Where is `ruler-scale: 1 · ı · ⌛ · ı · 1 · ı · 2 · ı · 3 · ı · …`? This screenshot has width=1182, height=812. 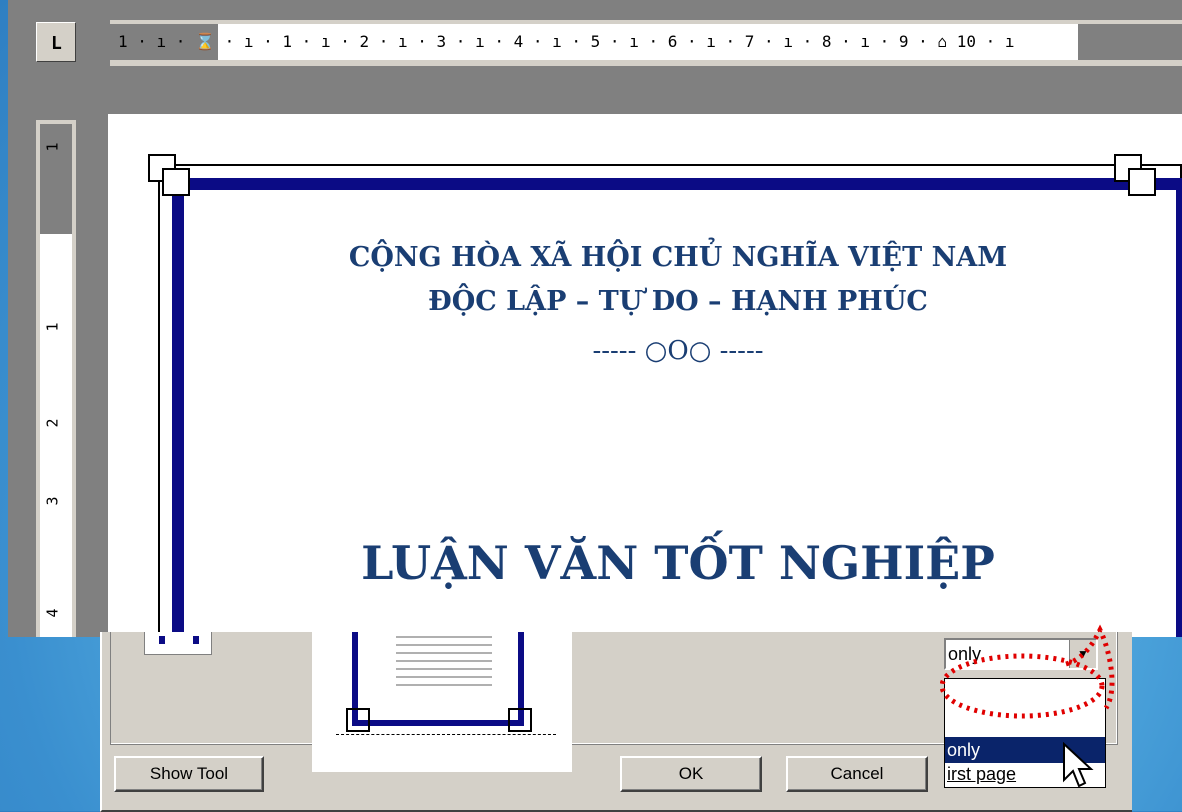 ruler-scale: 1 · ı · ⌛ · ı · 1 · ı · 2 · ı · 3 · ı · … is located at coordinates (566, 41).